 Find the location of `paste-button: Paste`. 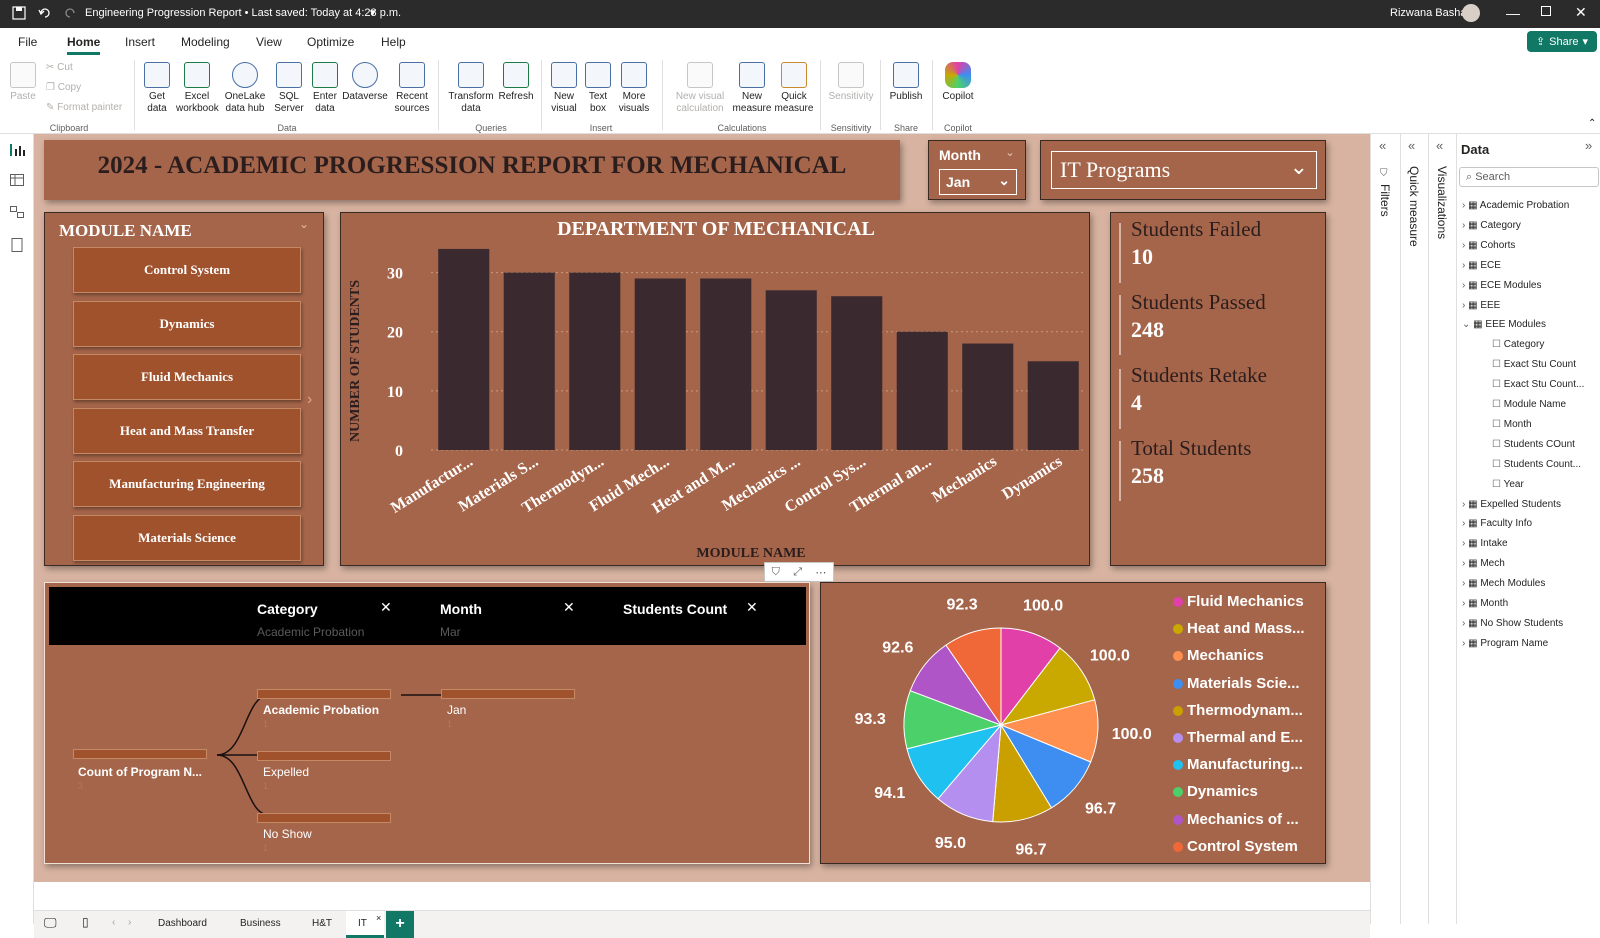

paste-button: Paste is located at coordinates (23, 82).